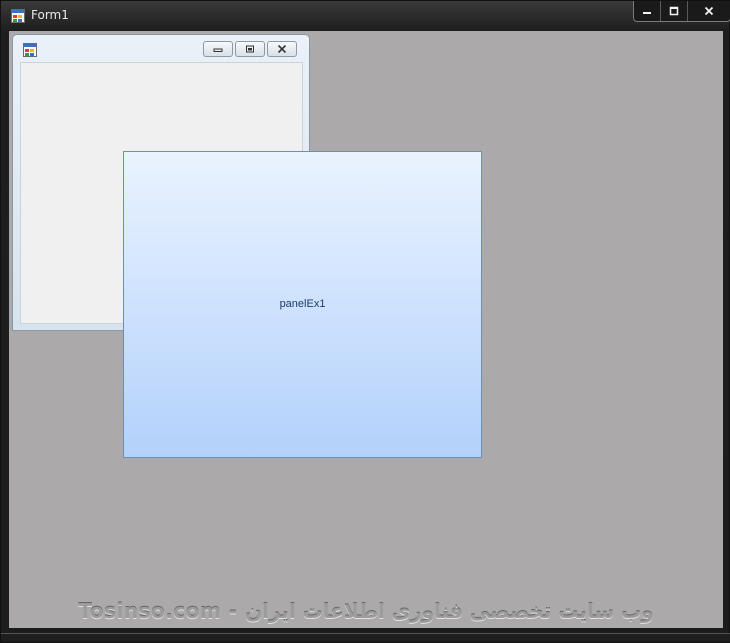 This screenshot has height=643, width=730. I want to click on minimize-button, so click(647, 11).